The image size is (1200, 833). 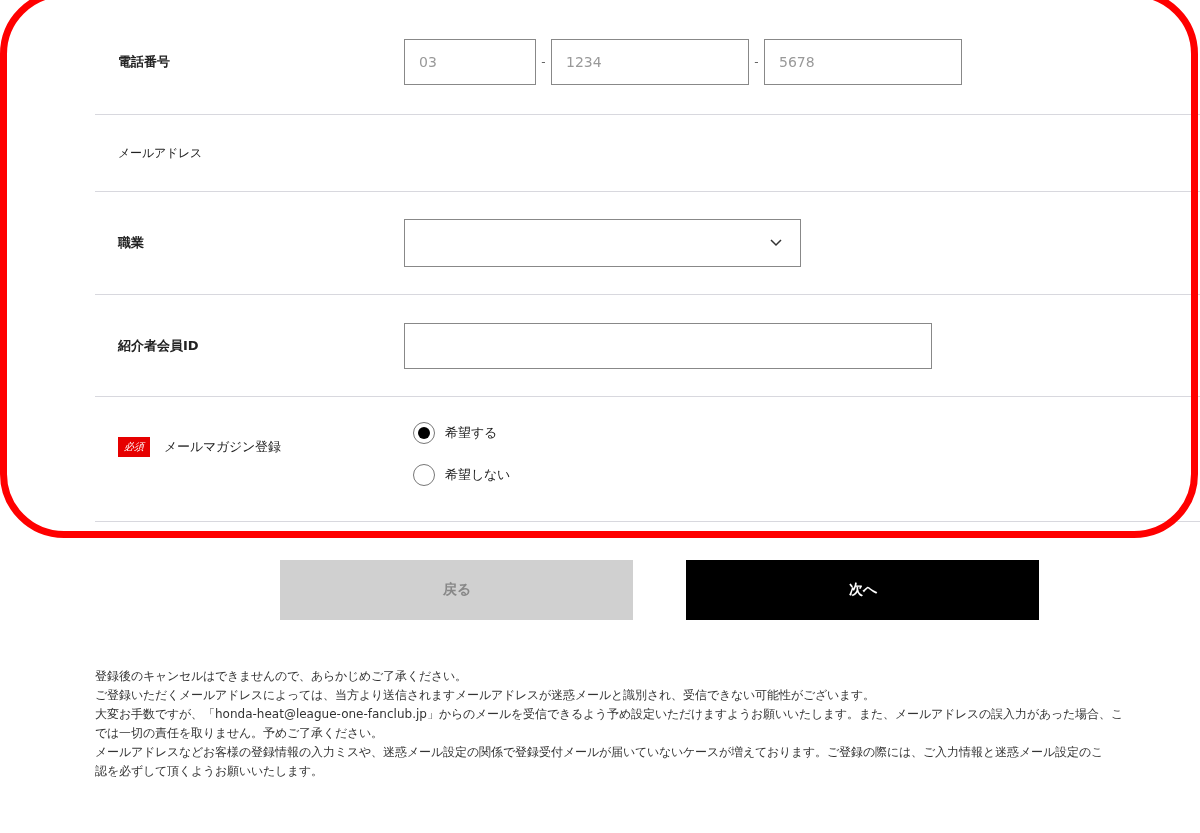 I want to click on field-label: 職業, so click(x=131, y=243).